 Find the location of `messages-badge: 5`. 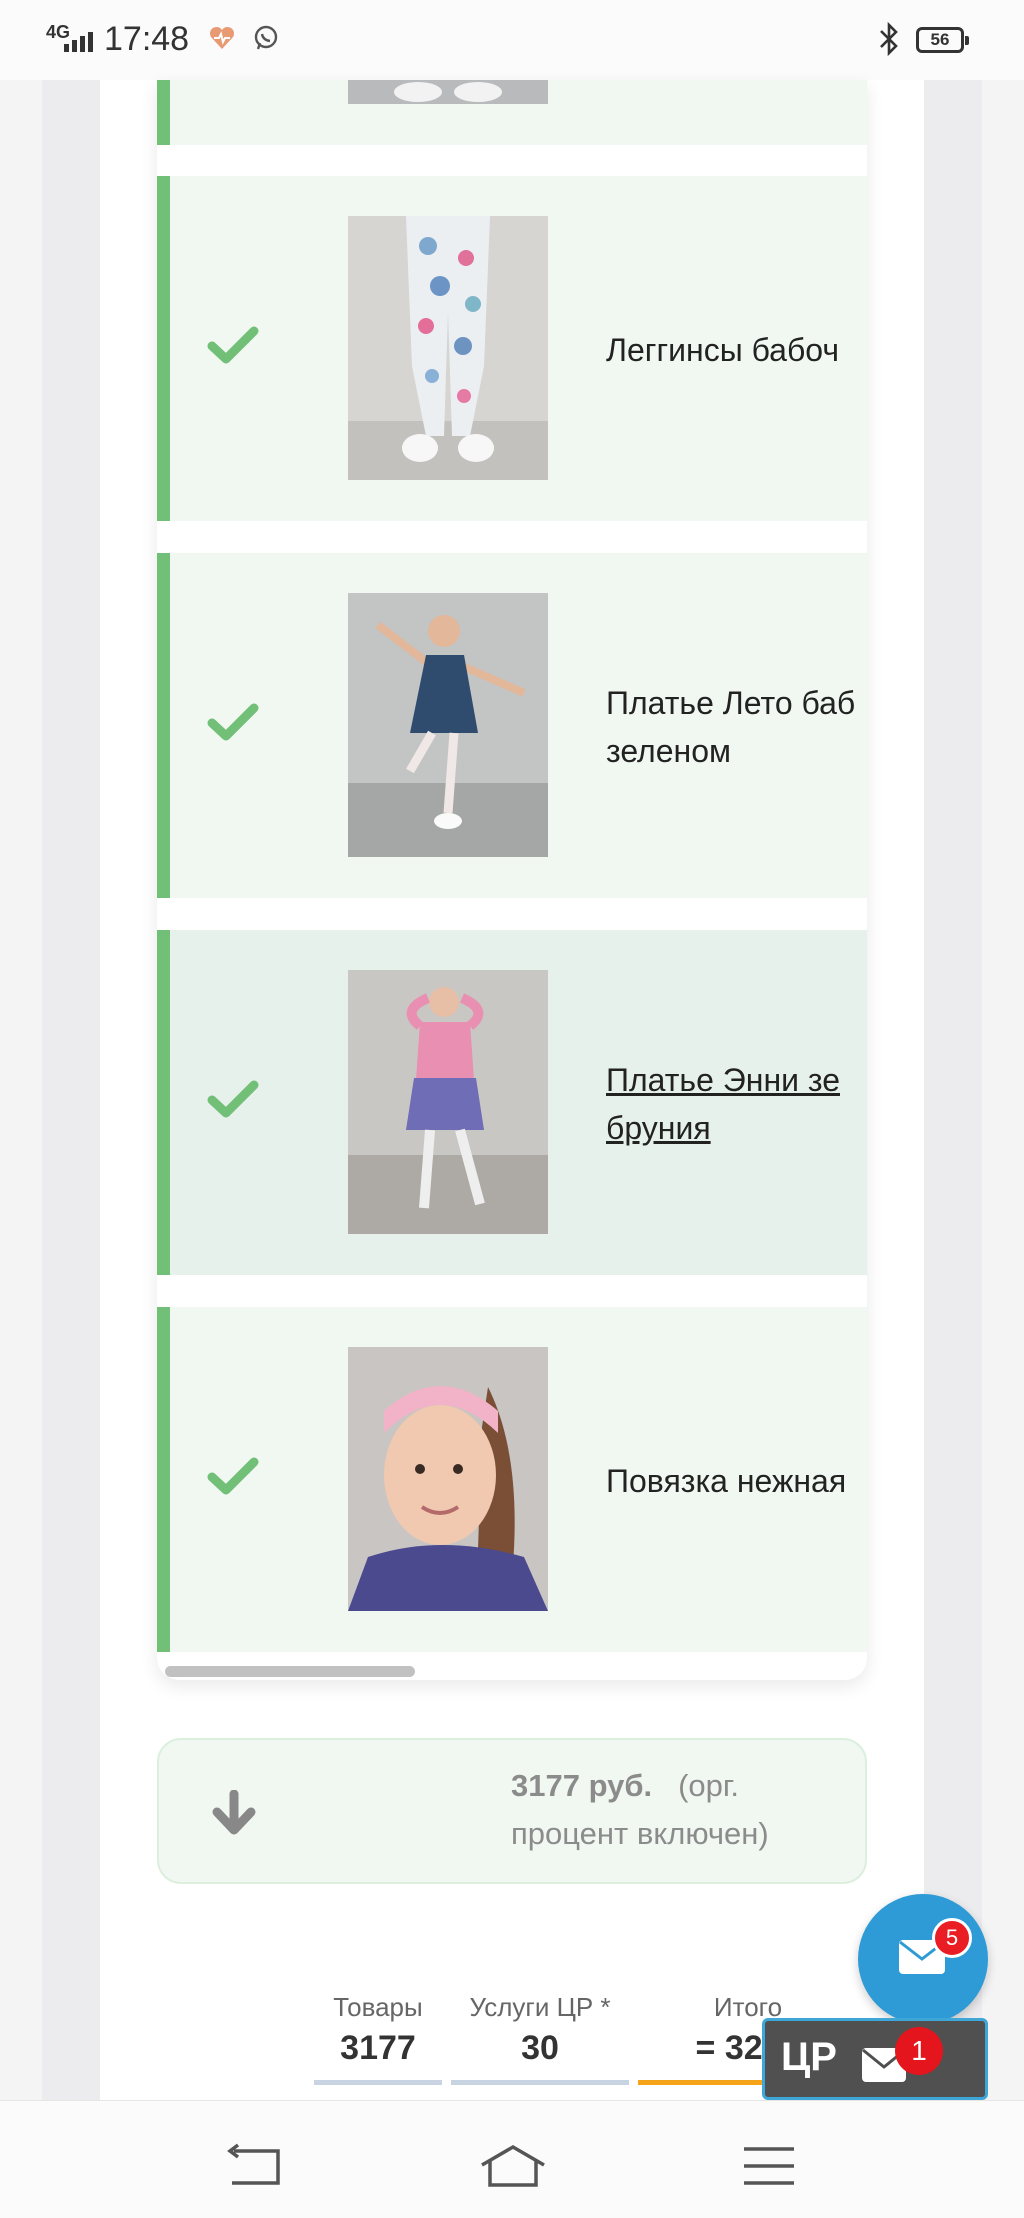

messages-badge: 5 is located at coordinates (952, 1938).